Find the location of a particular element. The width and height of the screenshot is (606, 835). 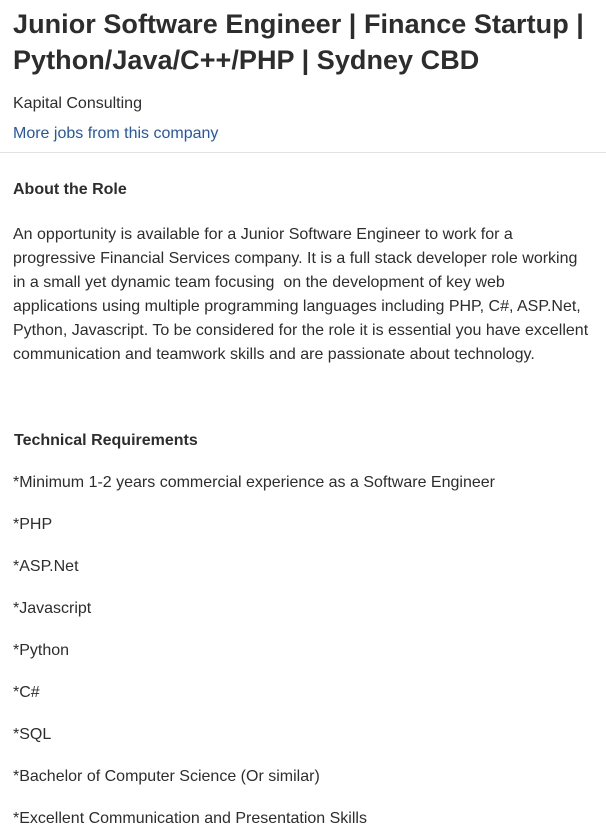

technical-requirements-heading: Technical Requirements is located at coordinates (106, 440).